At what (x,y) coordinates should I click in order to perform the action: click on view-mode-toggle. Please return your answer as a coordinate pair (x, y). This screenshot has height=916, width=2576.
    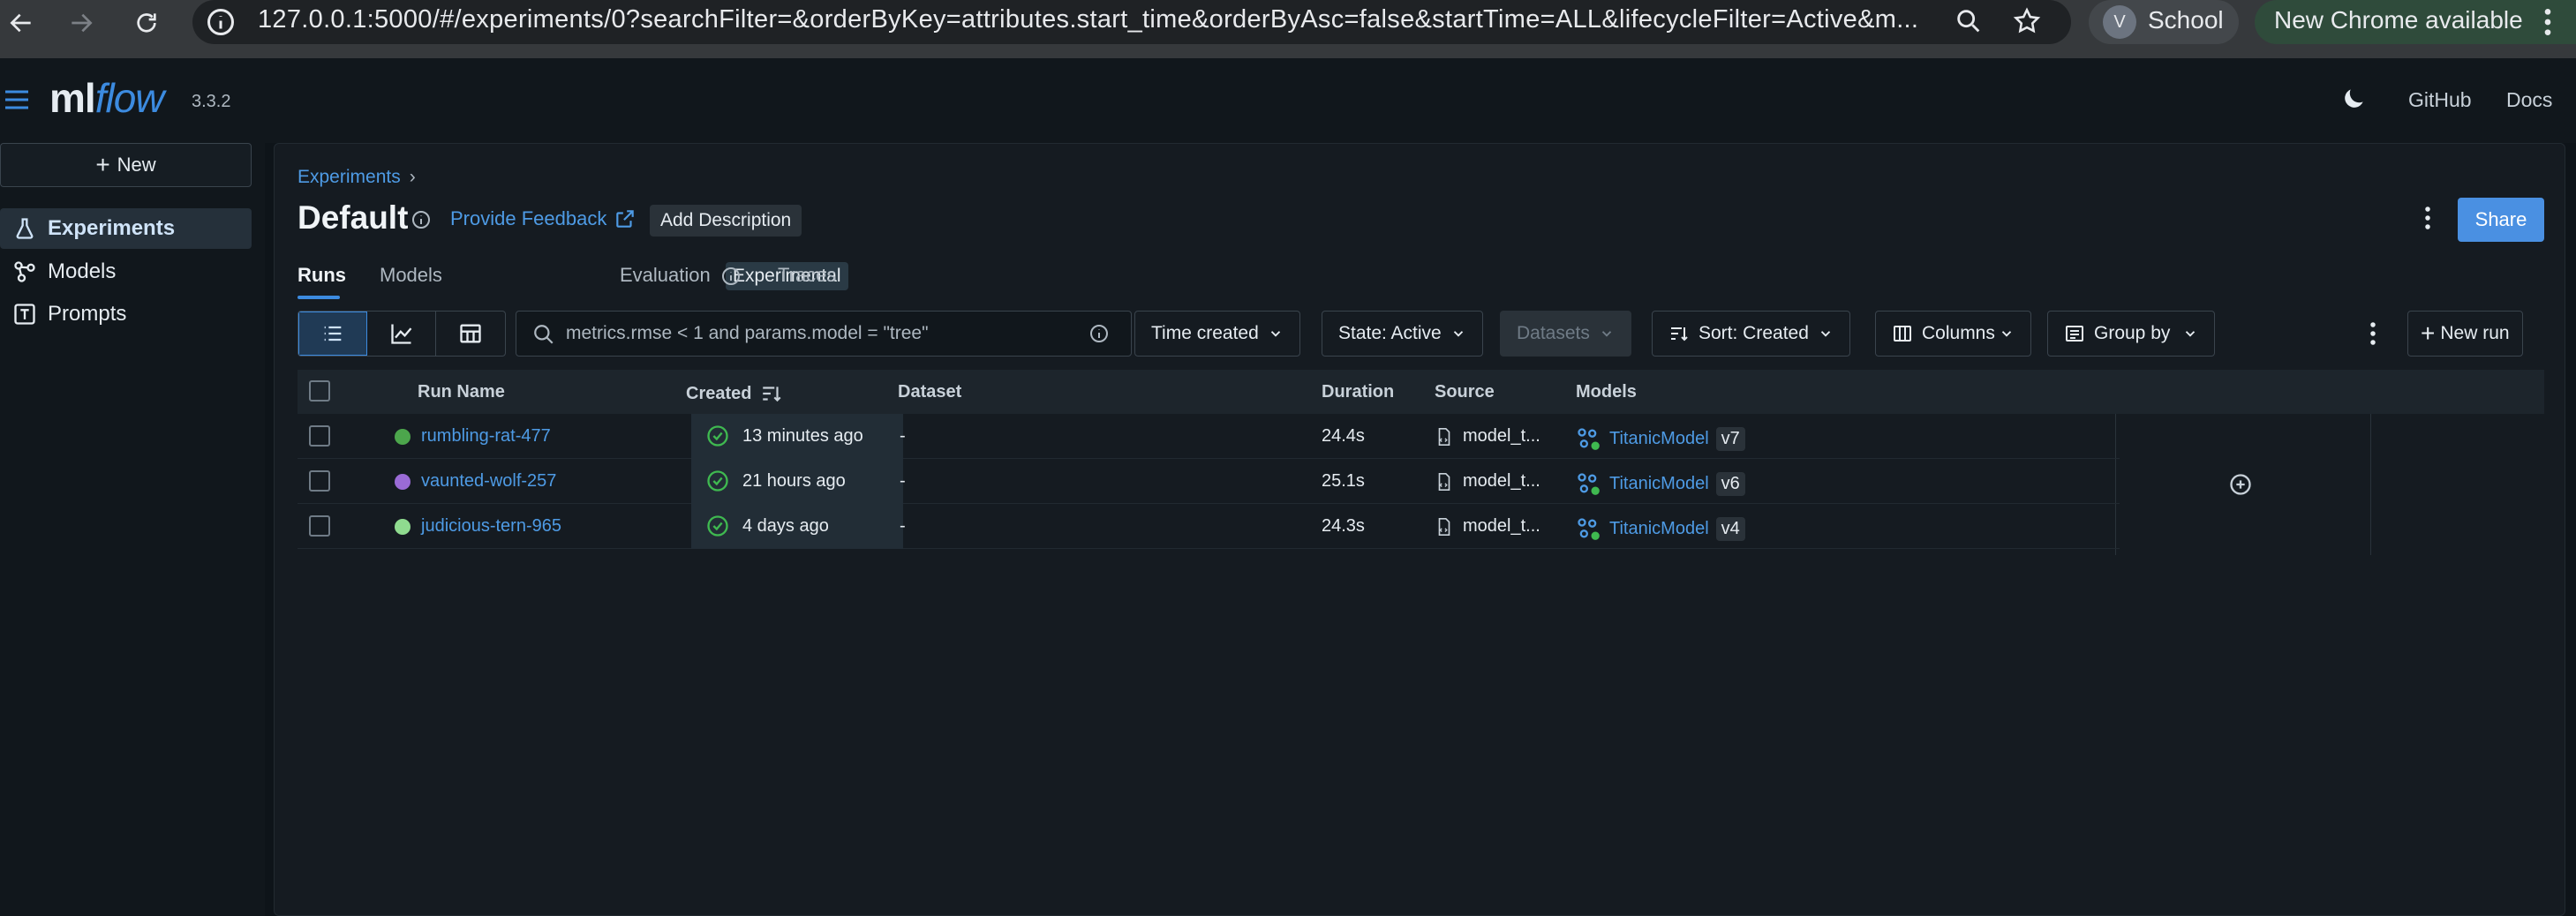
    Looking at the image, I should click on (402, 334).